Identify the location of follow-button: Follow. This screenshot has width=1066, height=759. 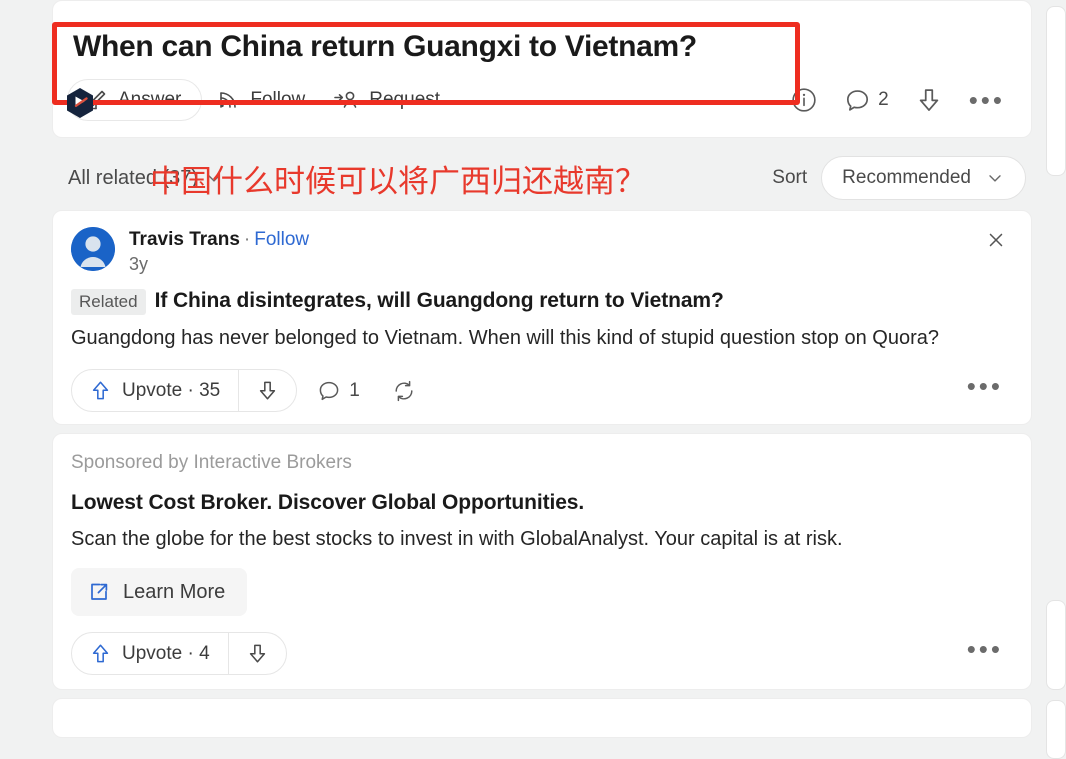
(260, 100).